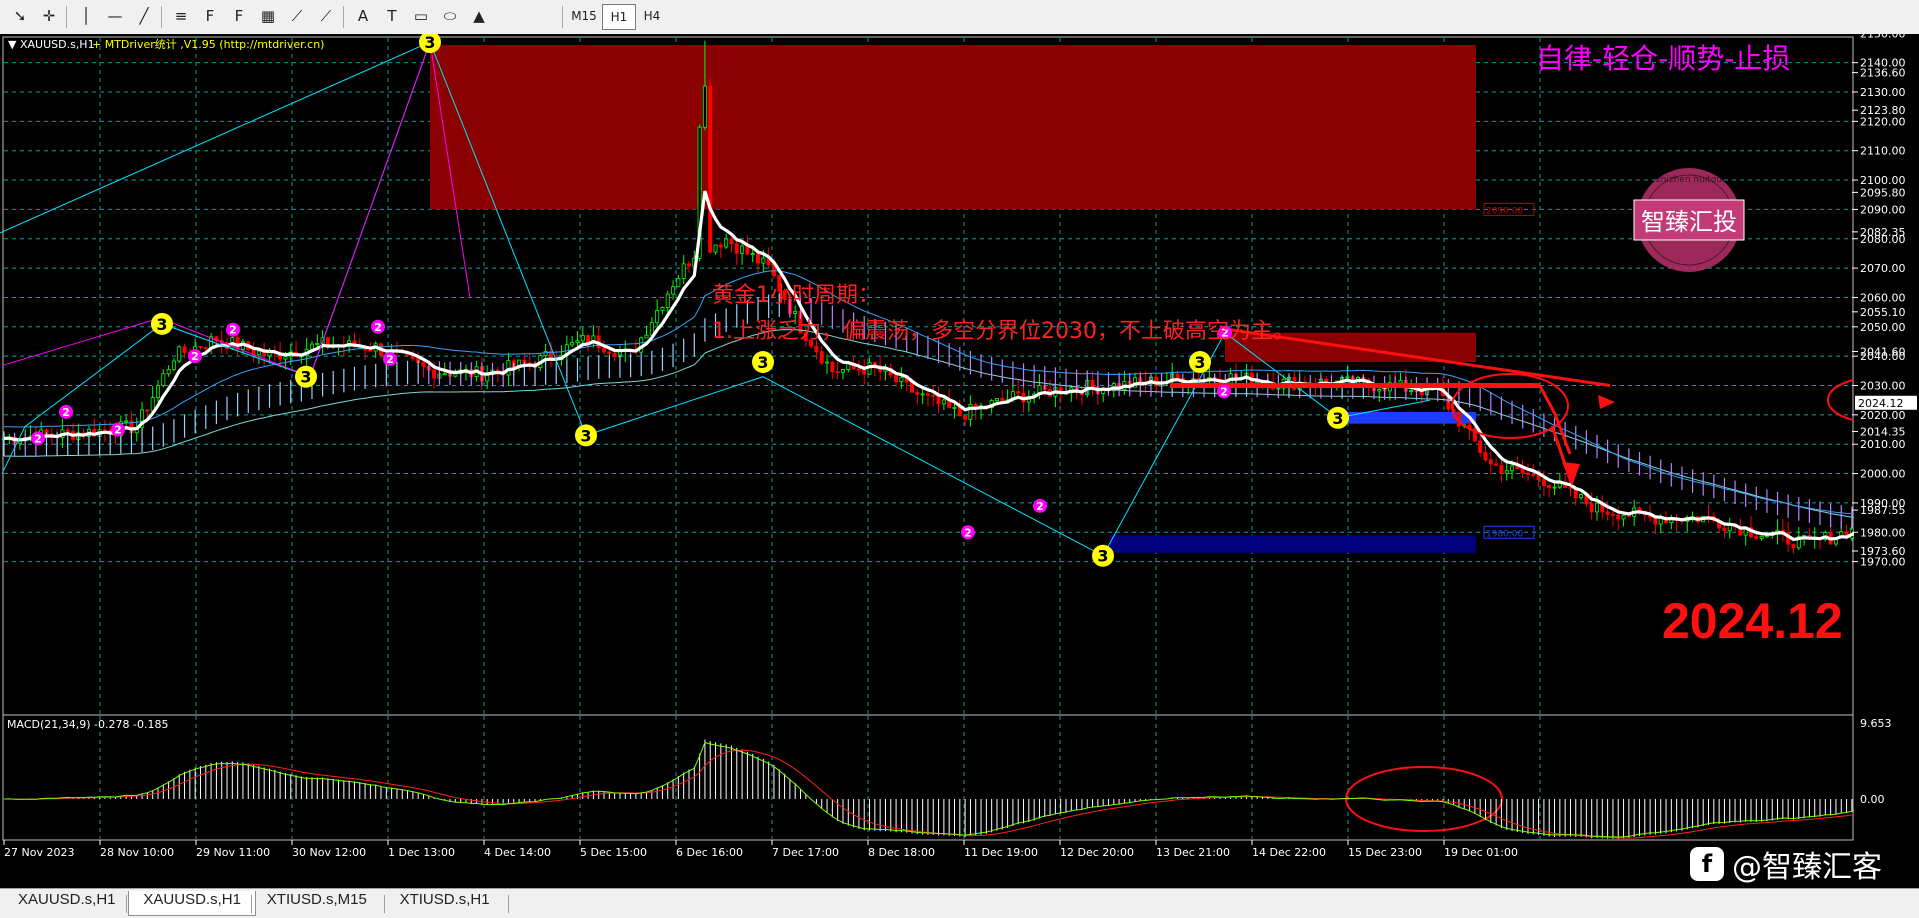 This screenshot has height=918, width=1919. I want to click on svg-text: 2020.00, so click(1883, 415).